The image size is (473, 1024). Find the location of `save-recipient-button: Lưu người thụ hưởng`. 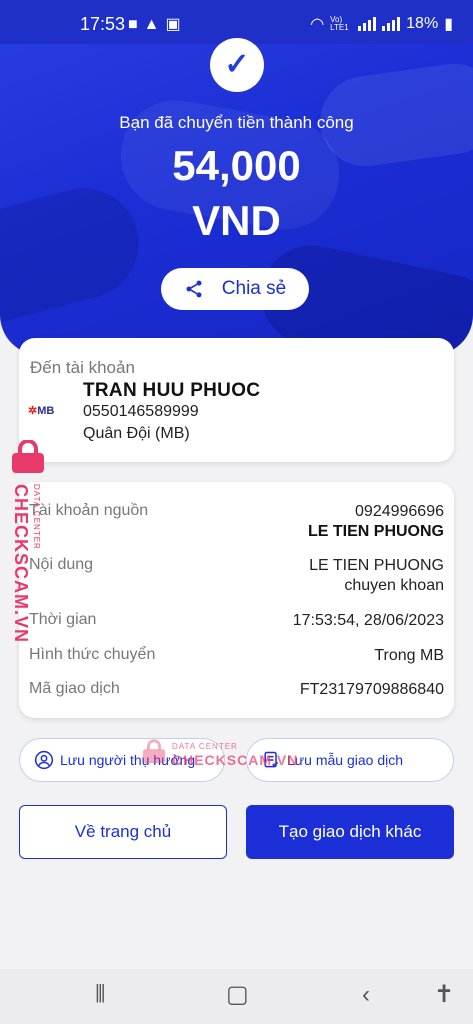

save-recipient-button: Lưu người thụ hưởng is located at coordinates (122, 760).